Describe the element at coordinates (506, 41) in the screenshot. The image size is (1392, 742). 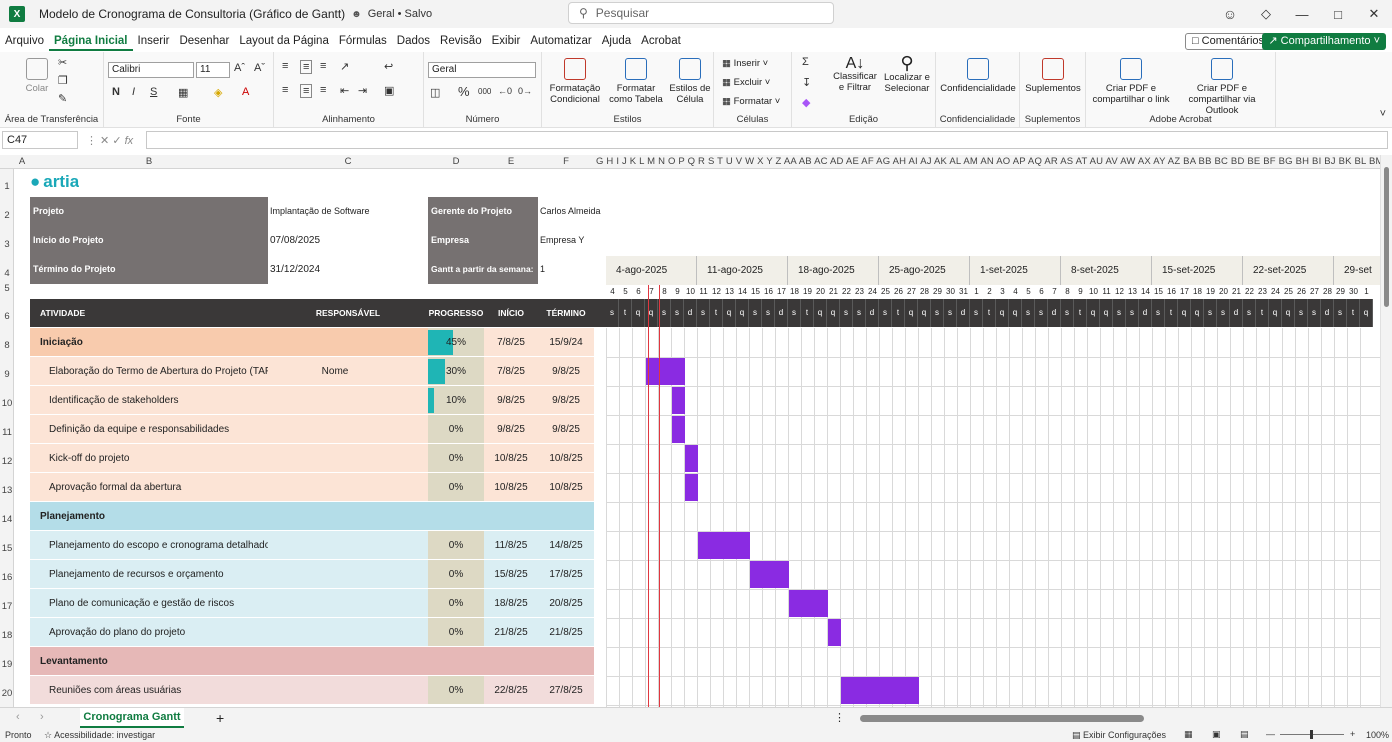
I see `menu-tab-8: Exibir` at that location.